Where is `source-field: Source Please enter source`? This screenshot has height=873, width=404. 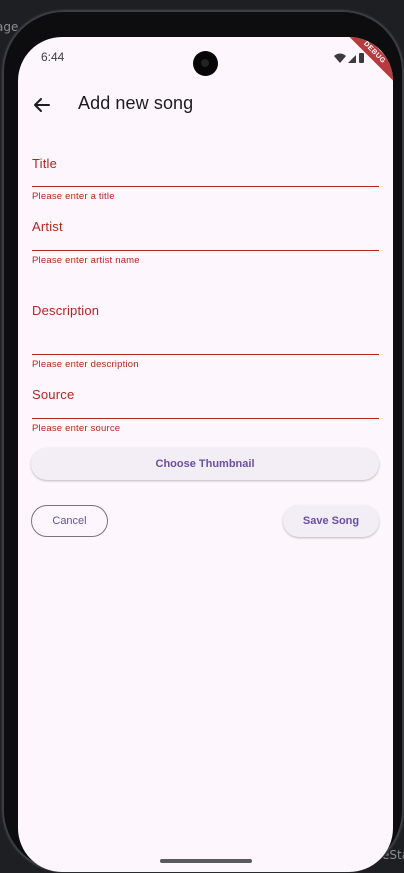
source-field: Source Please enter source is located at coordinates (205, 412).